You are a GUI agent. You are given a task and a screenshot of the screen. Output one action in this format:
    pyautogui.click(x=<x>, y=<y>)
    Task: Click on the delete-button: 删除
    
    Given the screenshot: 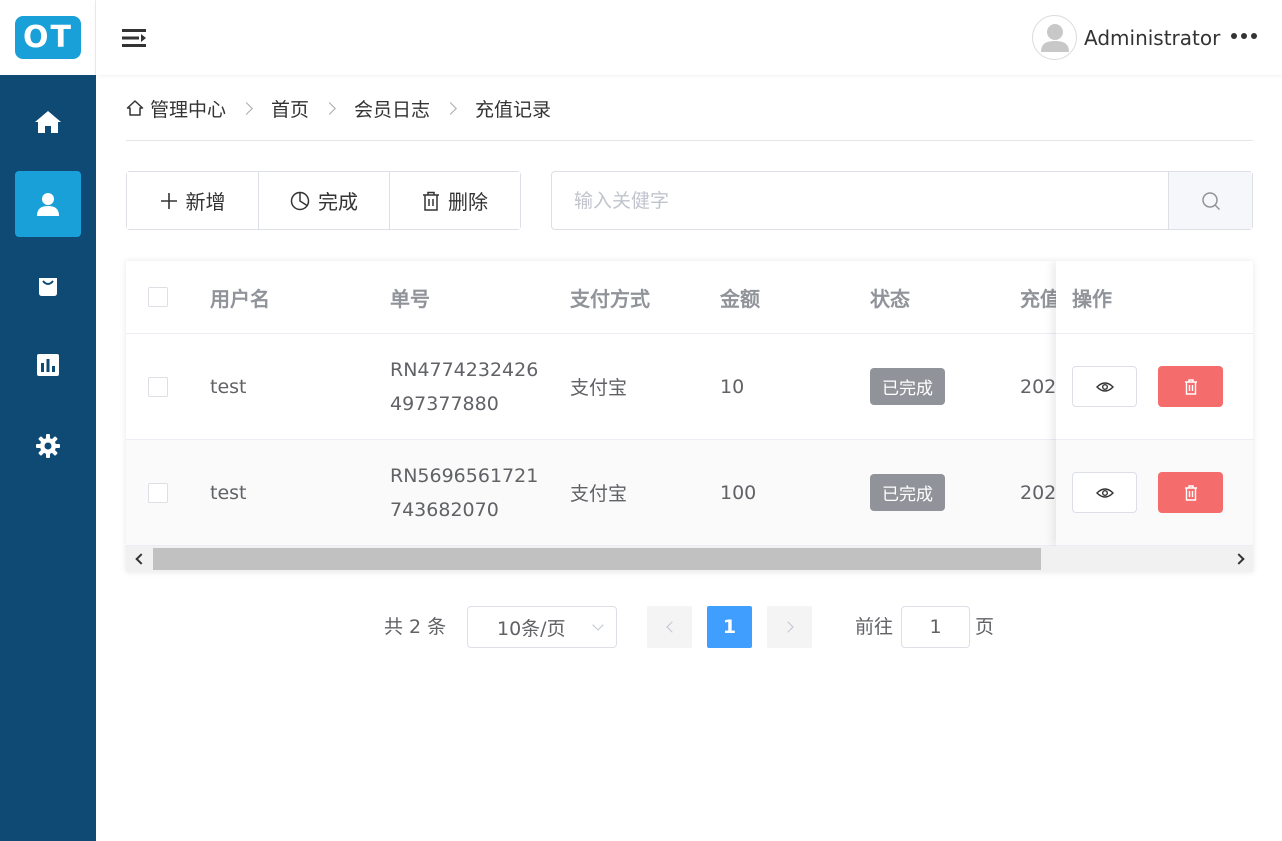 What is the action you would take?
    pyautogui.click(x=454, y=200)
    